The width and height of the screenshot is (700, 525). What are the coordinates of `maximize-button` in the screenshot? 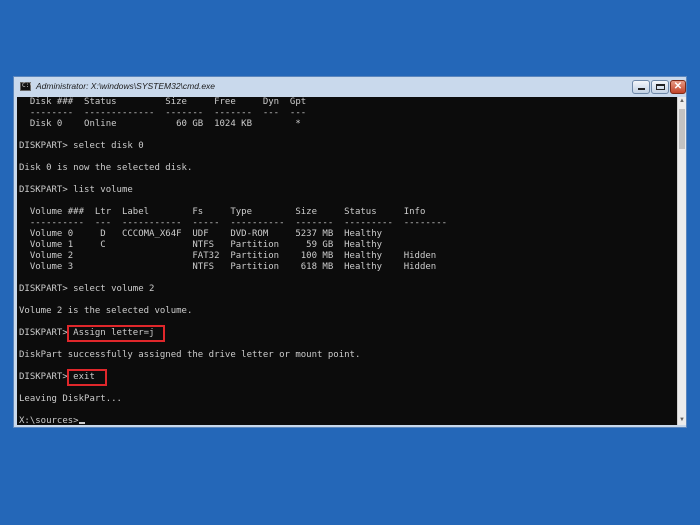 It's located at (660, 87).